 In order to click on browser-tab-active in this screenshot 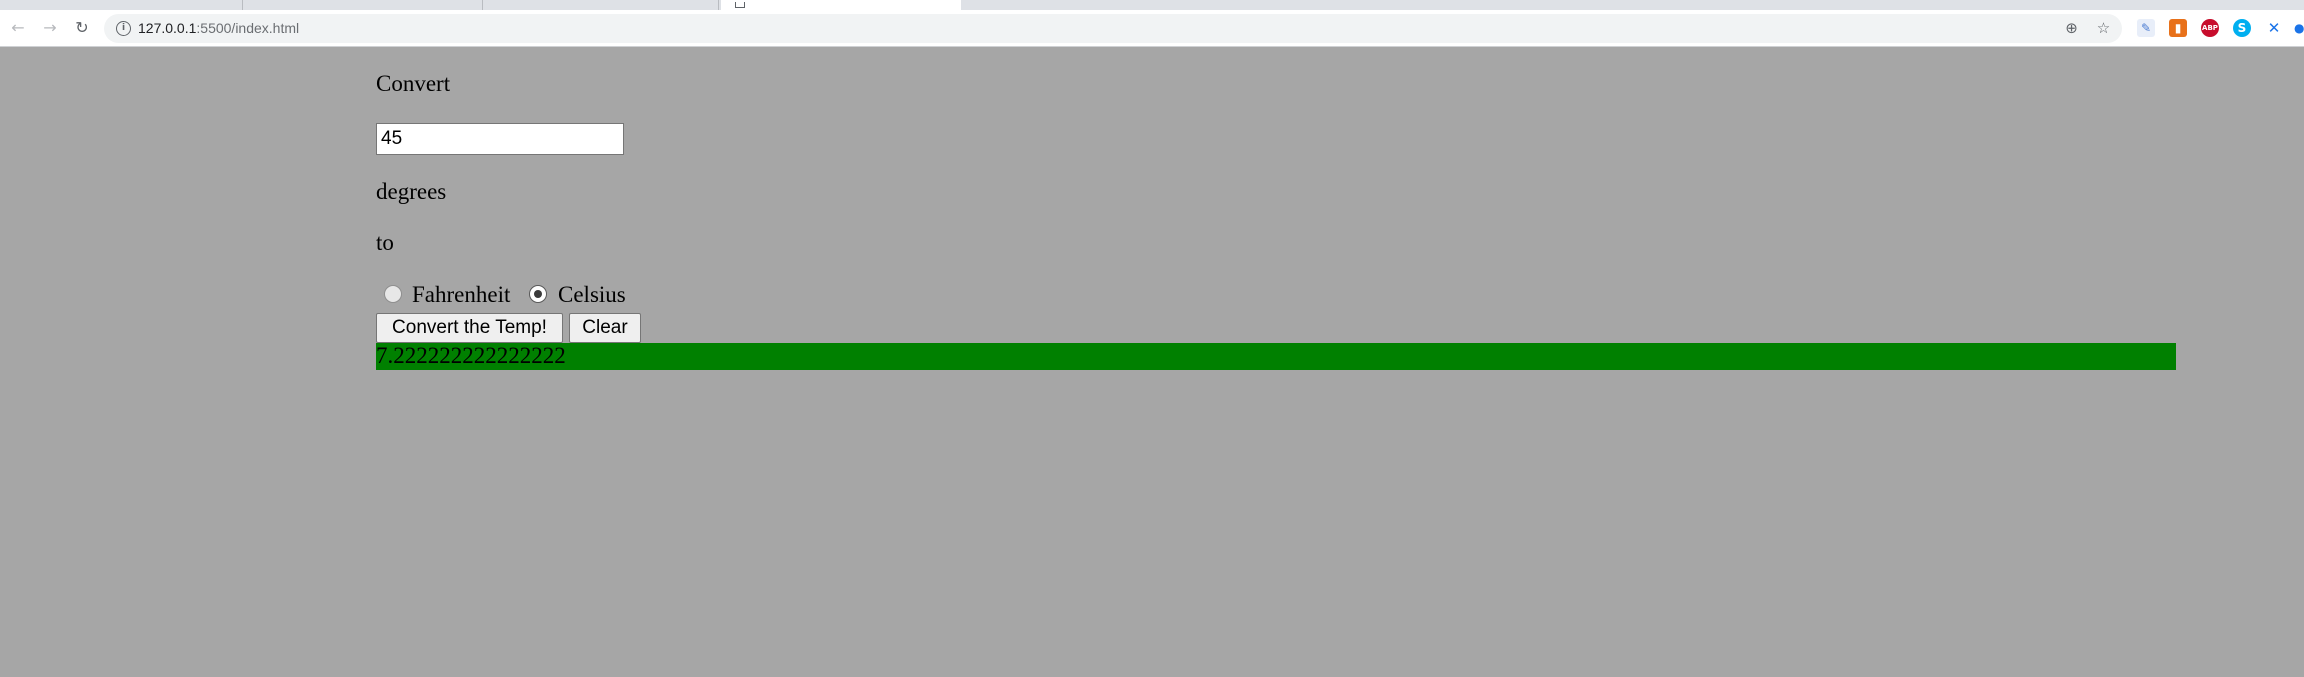, I will do `click(841, 5)`.